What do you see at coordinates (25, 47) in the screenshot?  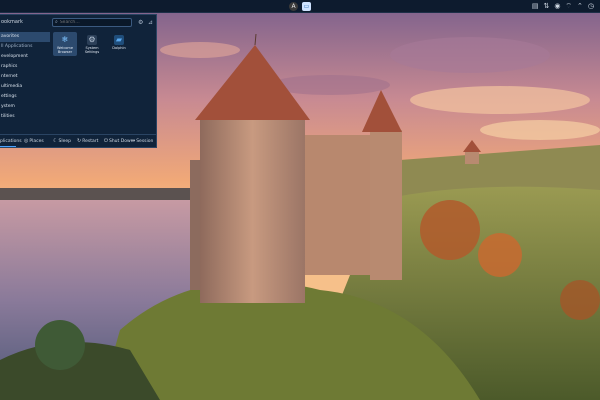 I see `category-all-applications: ll Applications` at bounding box center [25, 47].